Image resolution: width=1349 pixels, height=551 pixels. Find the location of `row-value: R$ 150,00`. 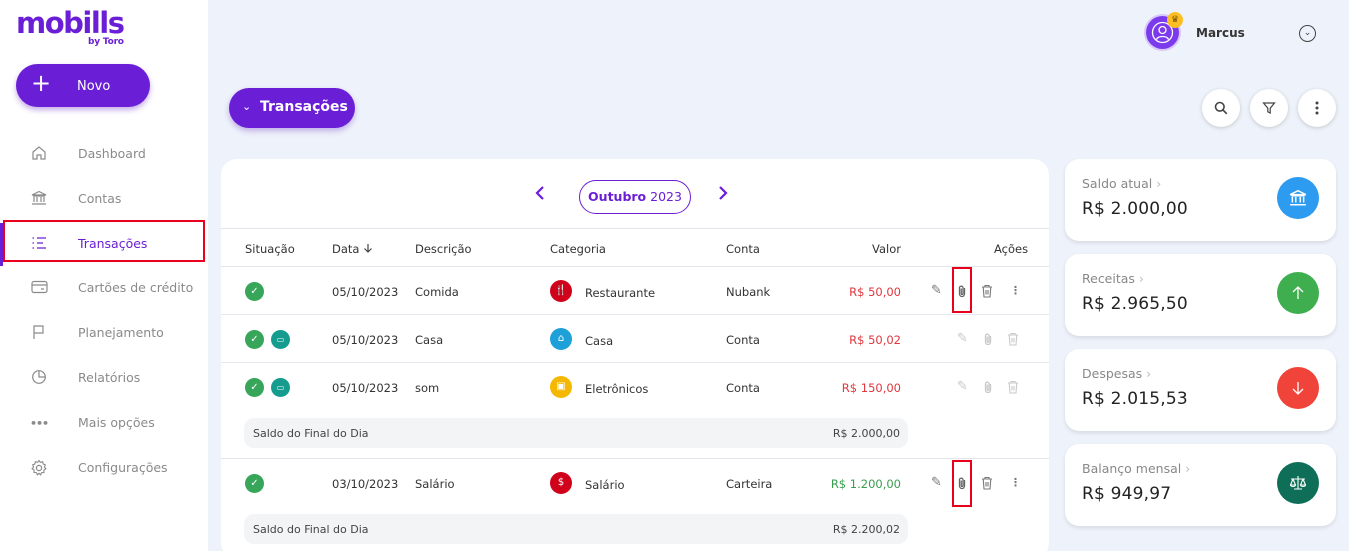

row-value: R$ 150,00 is located at coordinates (871, 388).